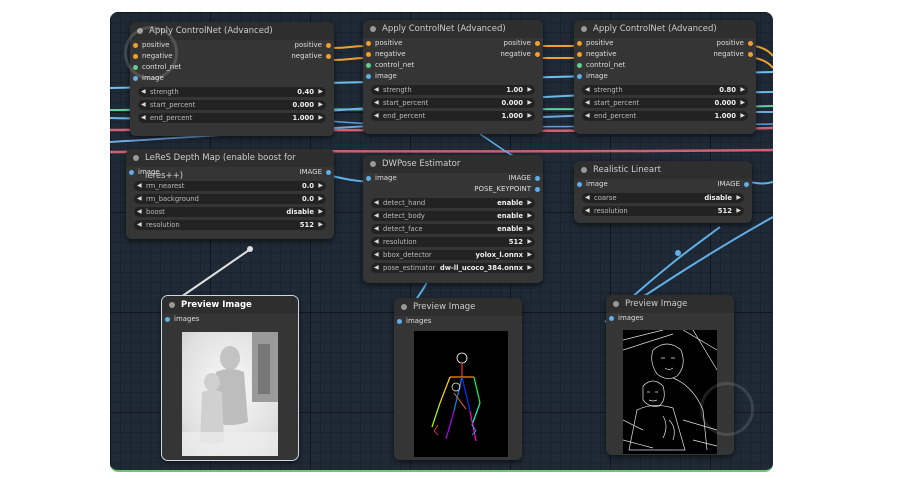 Image resolution: width=900 pixels, height=484 pixels. What do you see at coordinates (453, 255) in the screenshot?
I see `widget-bbox-detector: ◀ bbox_detector yolox_l.onnx ▶` at bounding box center [453, 255].